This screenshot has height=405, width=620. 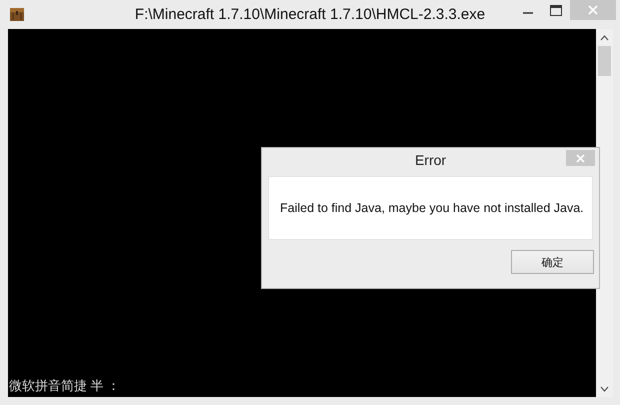 I want to click on chest-icon, so click(x=17, y=14).